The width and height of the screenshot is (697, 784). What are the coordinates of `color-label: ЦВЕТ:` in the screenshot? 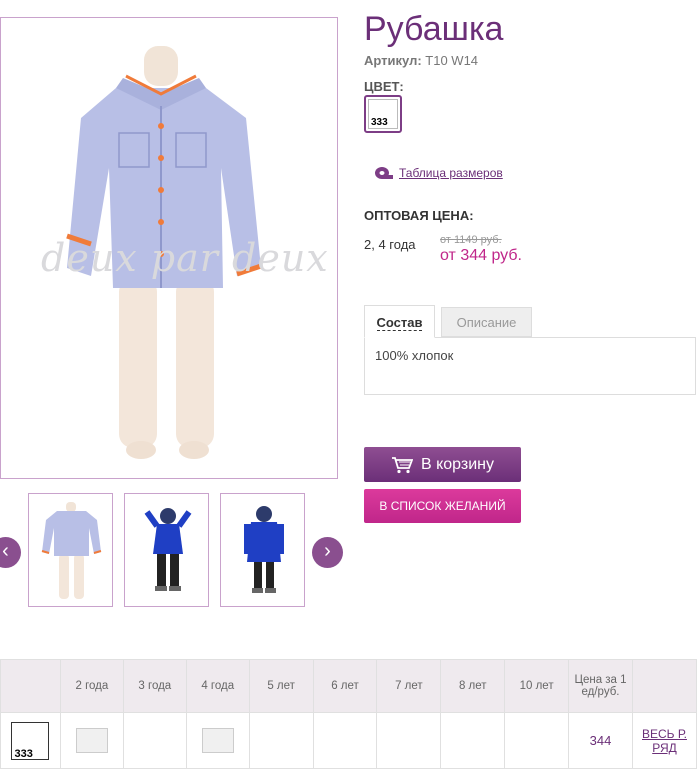 It's located at (384, 86).